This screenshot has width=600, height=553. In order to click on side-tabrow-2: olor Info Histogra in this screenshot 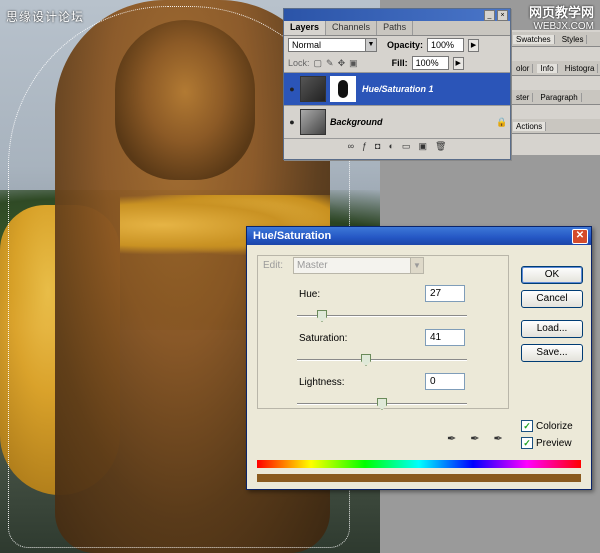, I will do `click(554, 68)`.